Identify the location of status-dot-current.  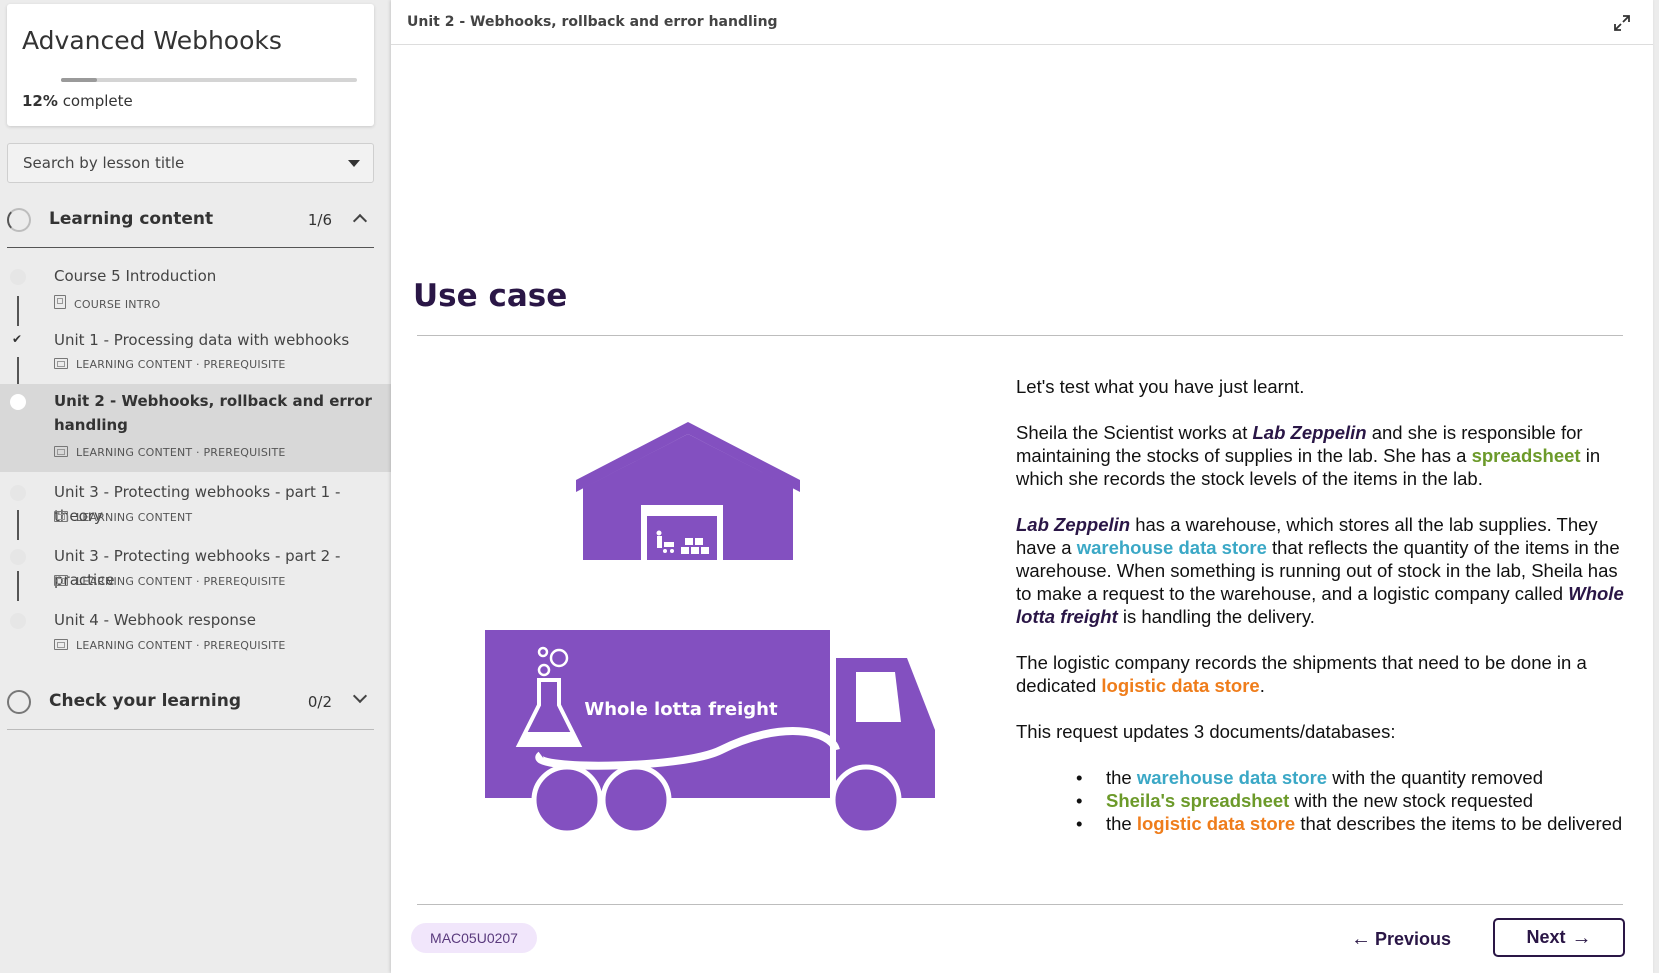
(18, 402).